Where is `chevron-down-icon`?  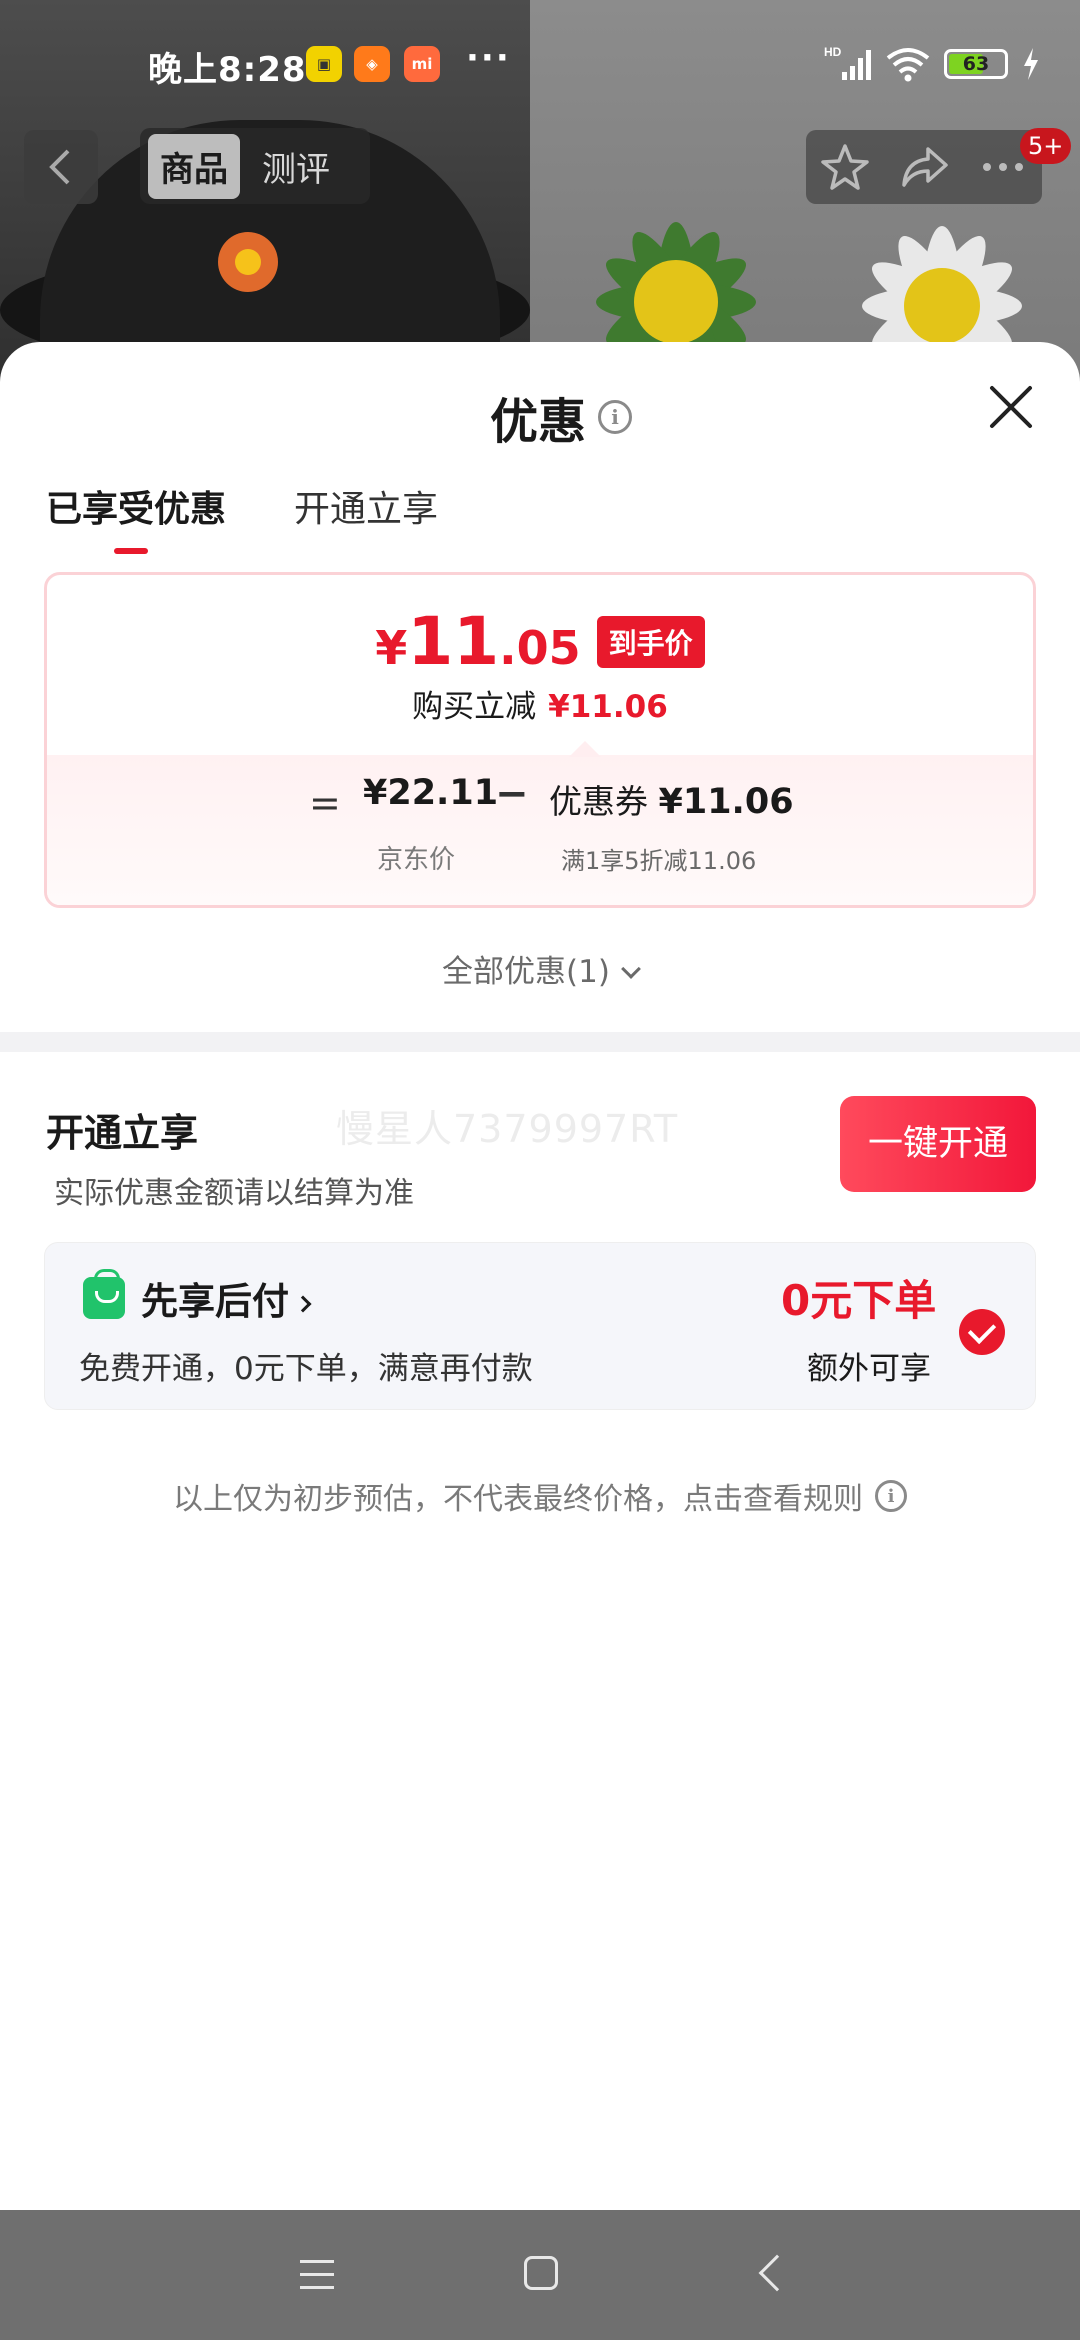
chevron-down-icon is located at coordinates (631, 969).